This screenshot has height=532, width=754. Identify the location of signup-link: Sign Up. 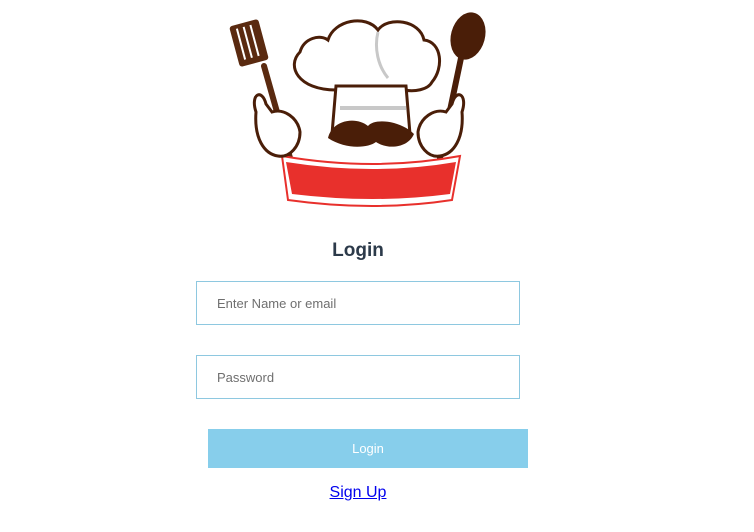
(358, 492).